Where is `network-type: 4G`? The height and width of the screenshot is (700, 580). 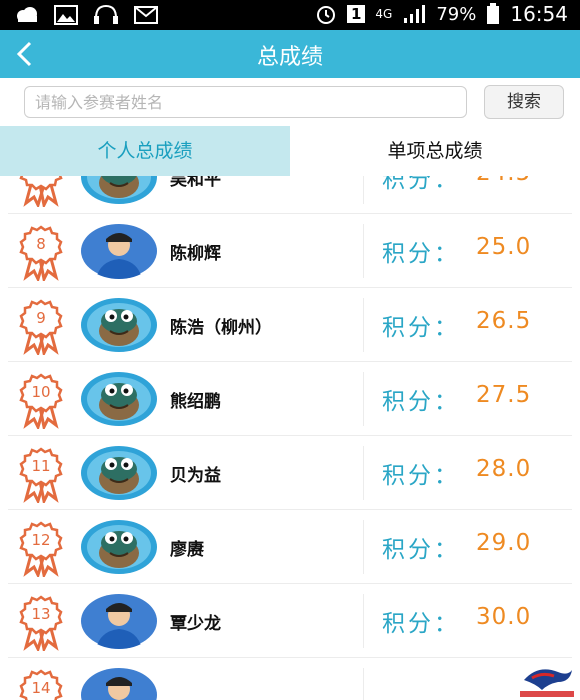
network-type: 4G is located at coordinates (384, 14).